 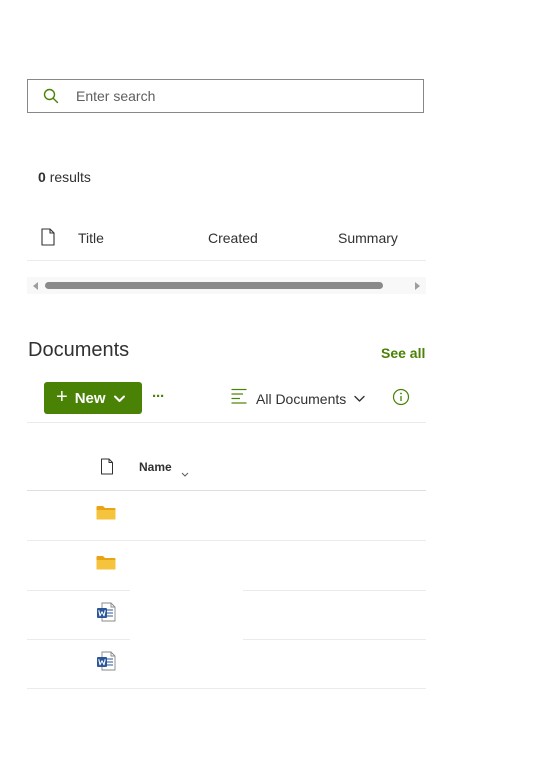 I want to click on scroll-right-arrow-icon, so click(x=417, y=286).